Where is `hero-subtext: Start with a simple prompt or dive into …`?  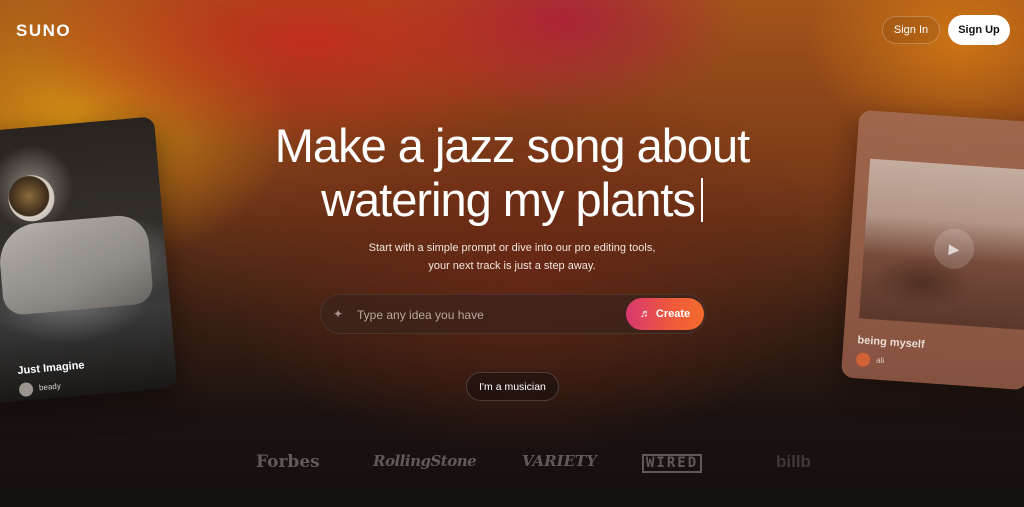 hero-subtext: Start with a simple prompt or dive into … is located at coordinates (512, 257).